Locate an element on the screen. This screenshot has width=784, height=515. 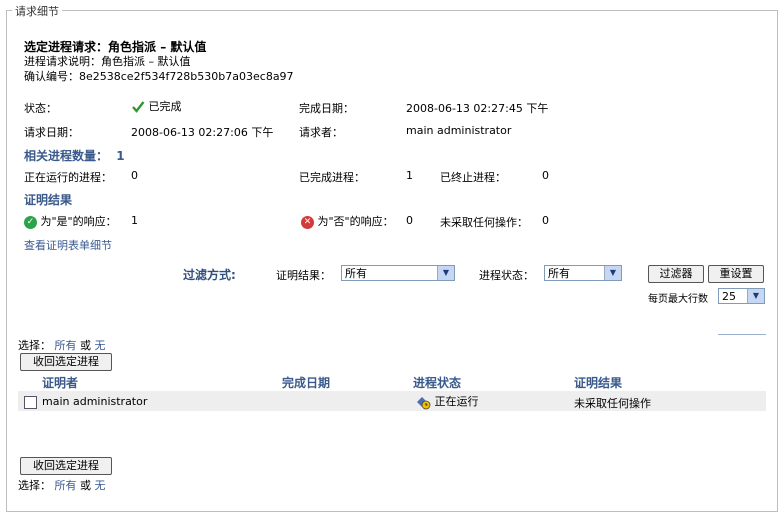
running-process-icon is located at coordinates (424, 403).